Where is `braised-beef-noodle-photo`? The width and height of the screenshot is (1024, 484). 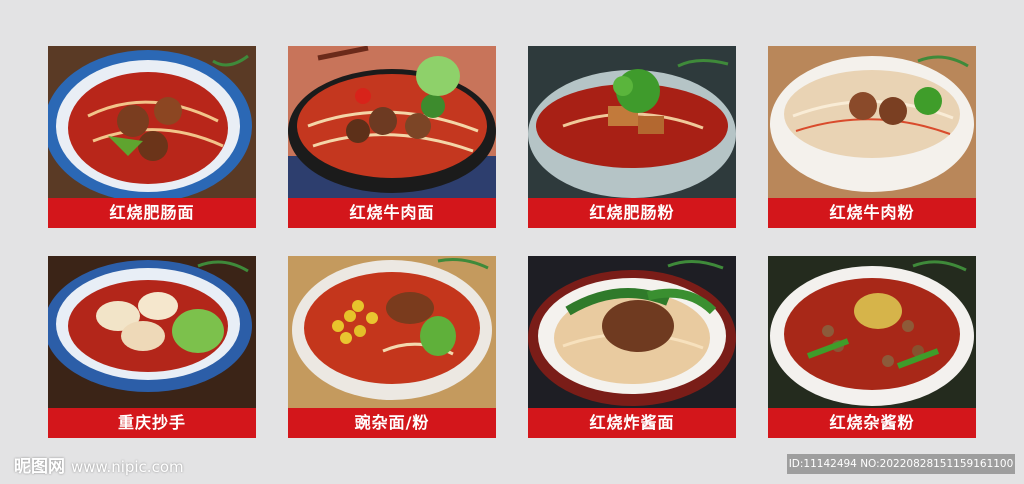
braised-beef-noodle-photo is located at coordinates (392, 122).